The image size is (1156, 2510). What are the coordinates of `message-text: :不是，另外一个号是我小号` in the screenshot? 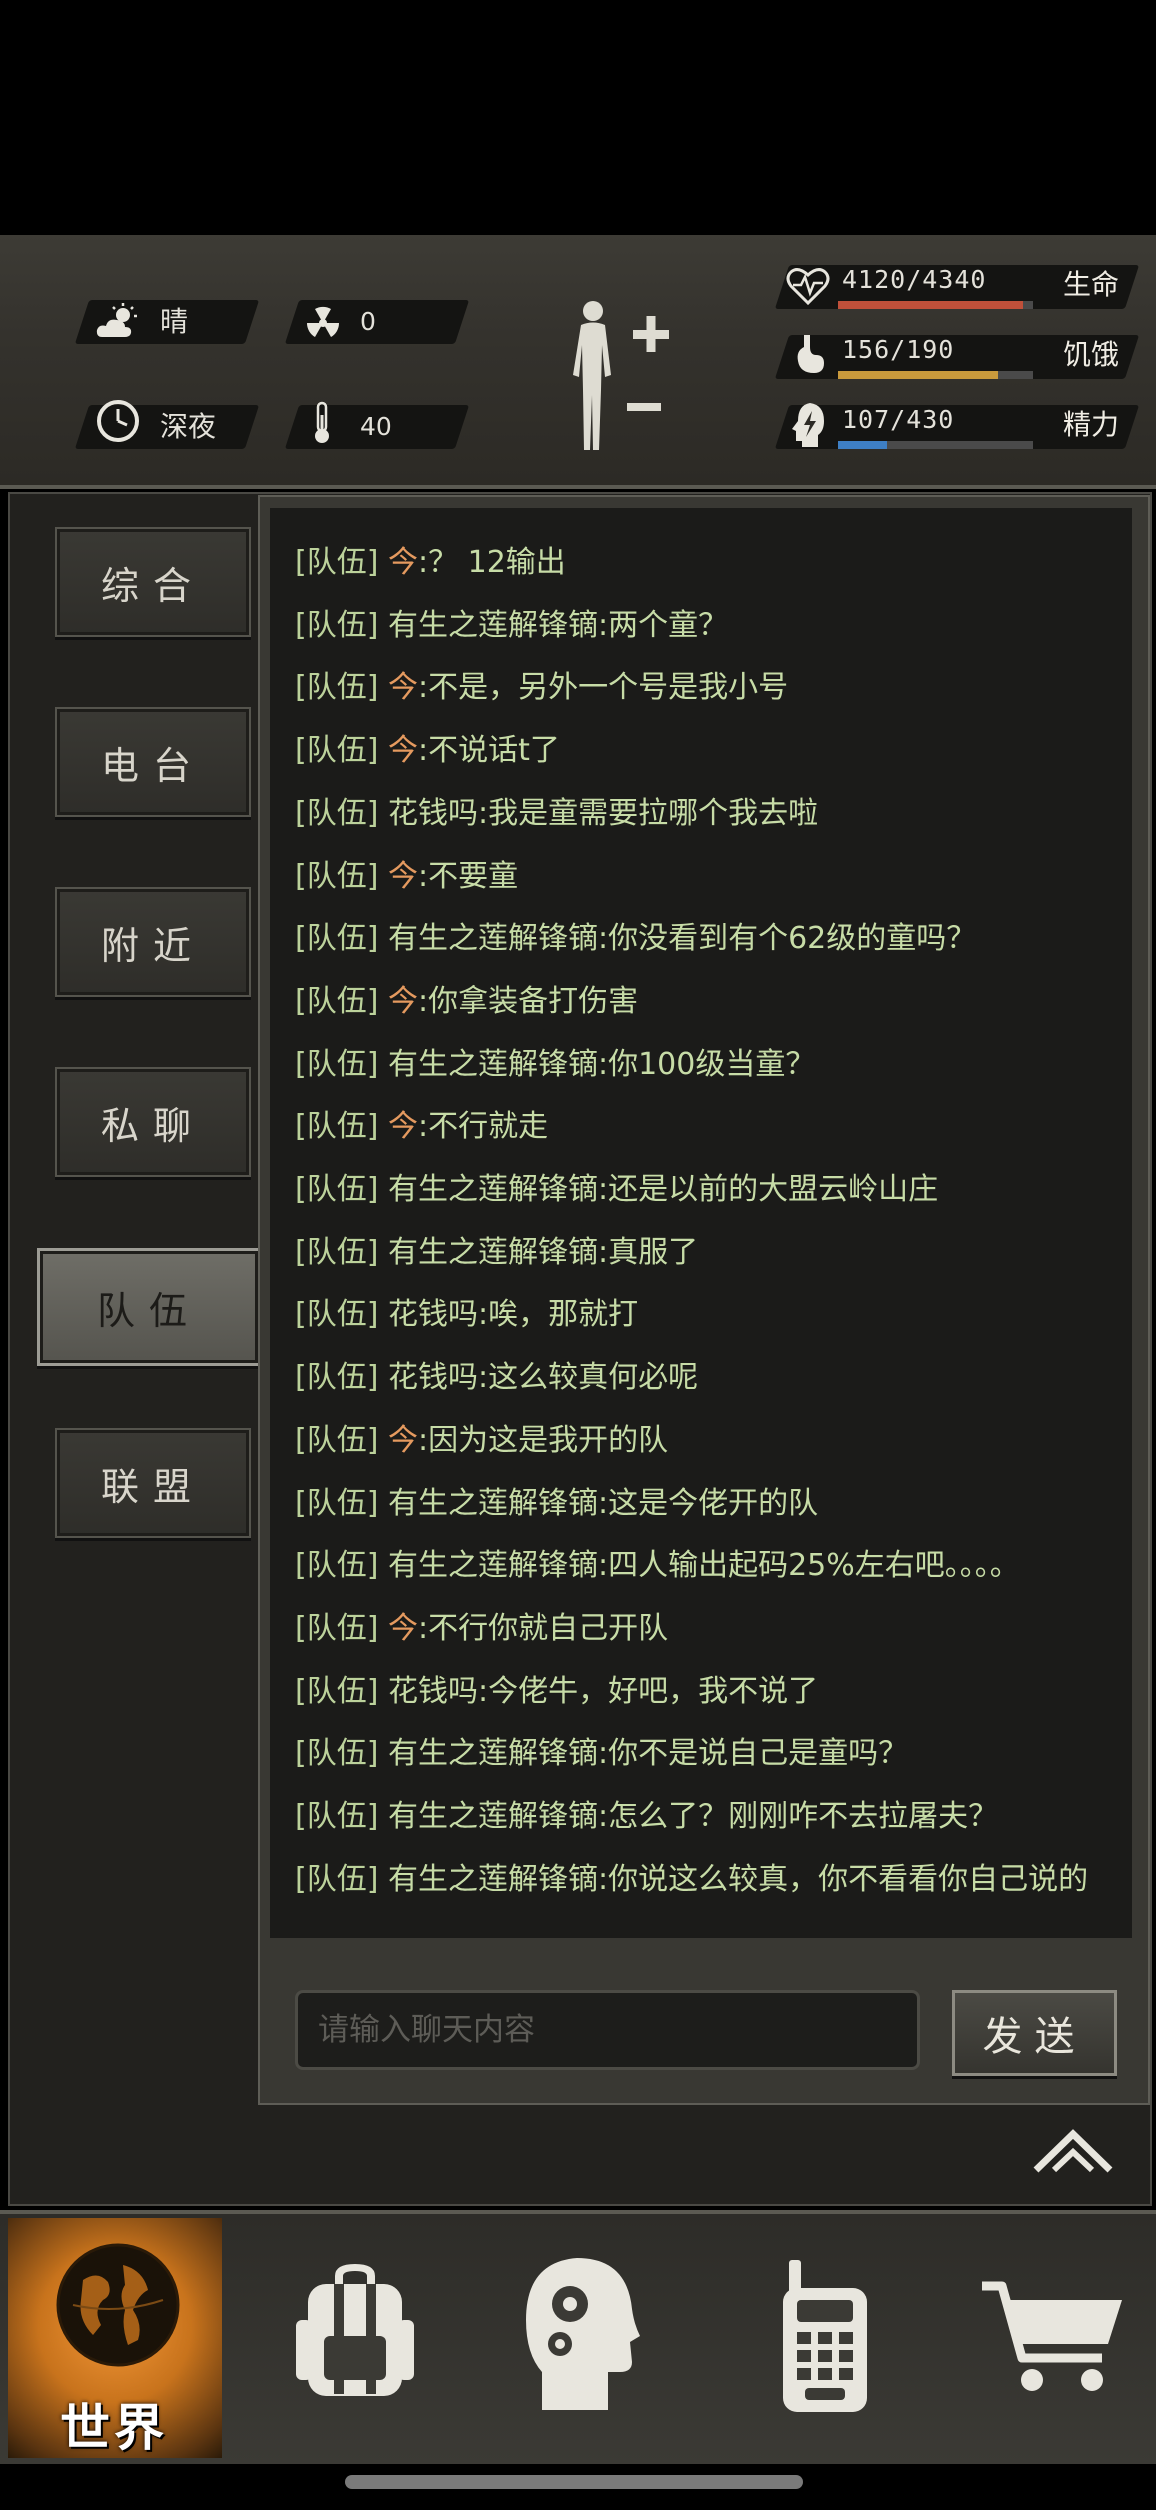 It's located at (603, 688).